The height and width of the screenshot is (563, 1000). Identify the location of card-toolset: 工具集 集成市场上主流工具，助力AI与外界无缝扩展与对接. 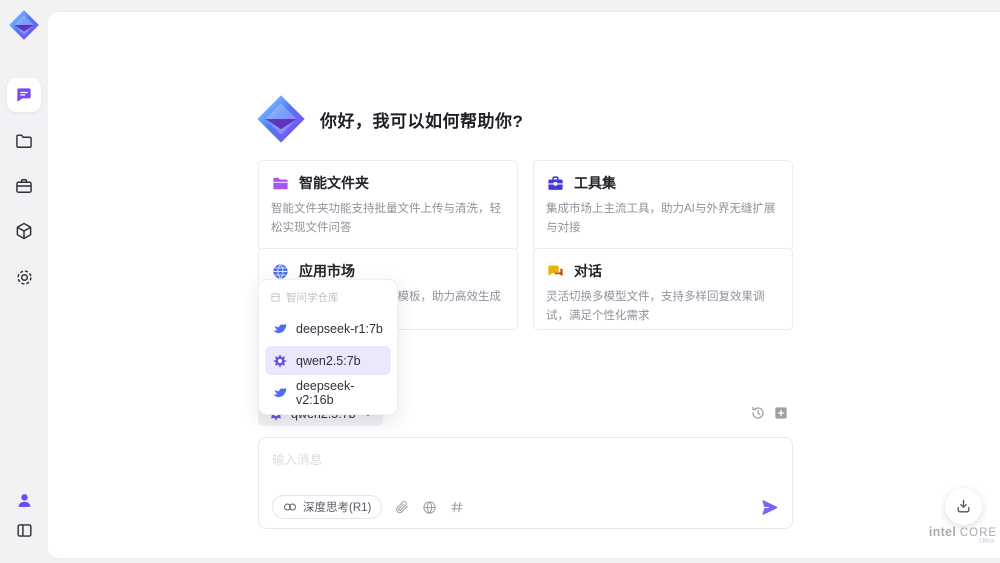
(663, 205).